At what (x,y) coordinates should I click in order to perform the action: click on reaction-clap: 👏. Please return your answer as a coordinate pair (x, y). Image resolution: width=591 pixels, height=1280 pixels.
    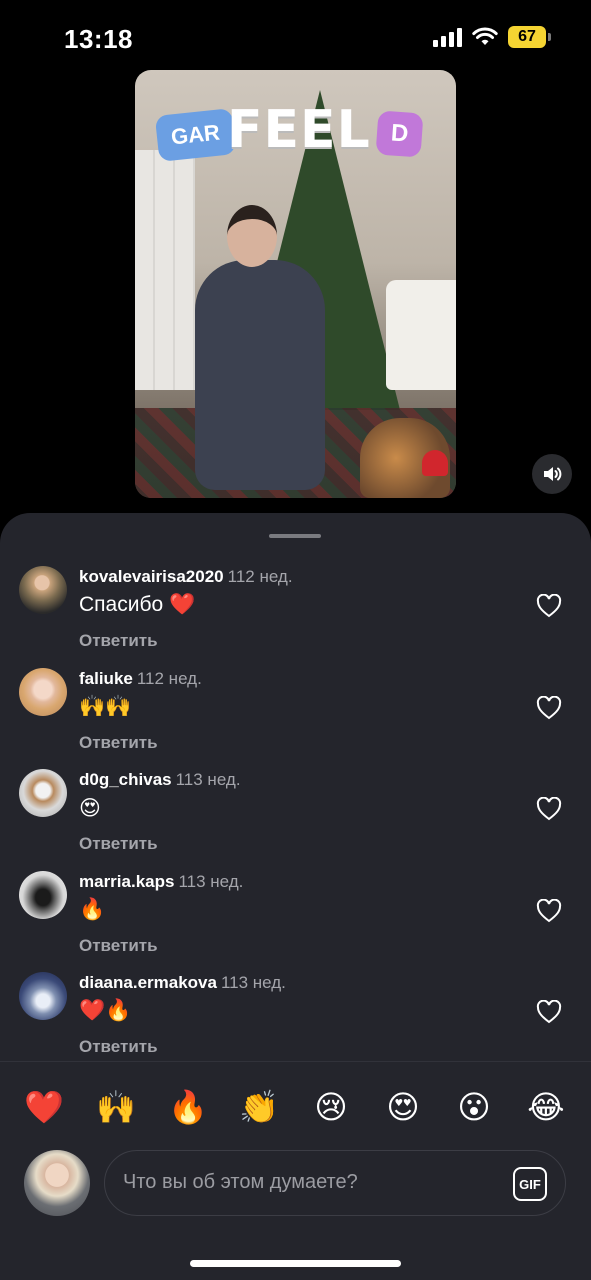
    Looking at the image, I should click on (259, 1107).